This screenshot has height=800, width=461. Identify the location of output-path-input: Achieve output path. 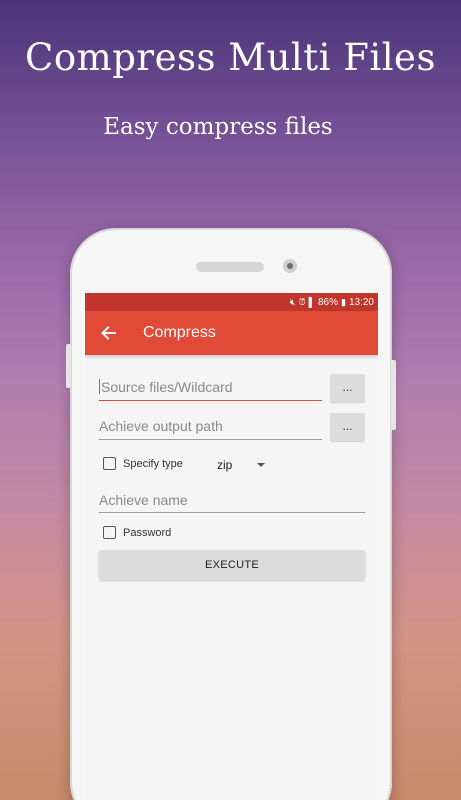
(210, 427).